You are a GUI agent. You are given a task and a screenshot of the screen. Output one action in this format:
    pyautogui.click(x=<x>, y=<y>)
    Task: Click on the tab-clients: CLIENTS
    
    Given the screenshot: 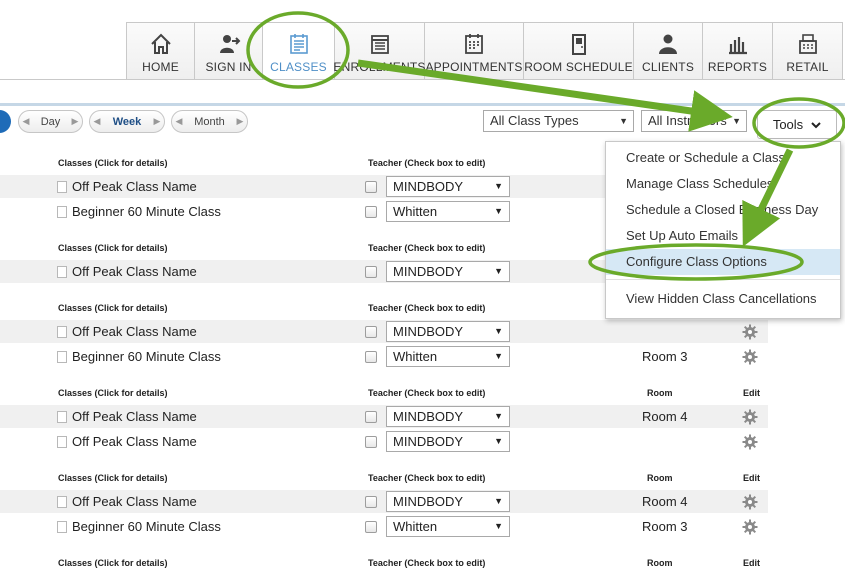 What is the action you would take?
    pyautogui.click(x=668, y=51)
    